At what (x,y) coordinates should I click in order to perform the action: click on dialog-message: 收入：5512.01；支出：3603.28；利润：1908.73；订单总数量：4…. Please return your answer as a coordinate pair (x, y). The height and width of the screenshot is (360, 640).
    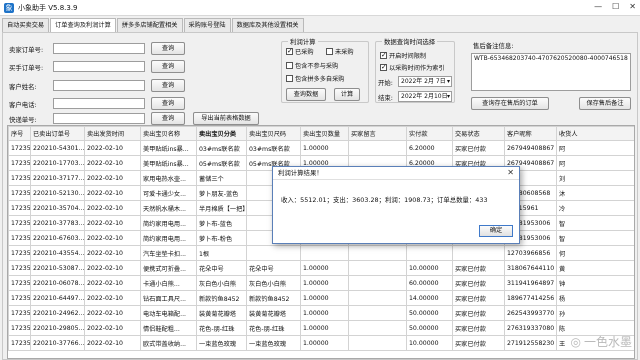
    Looking at the image, I should click on (384, 200).